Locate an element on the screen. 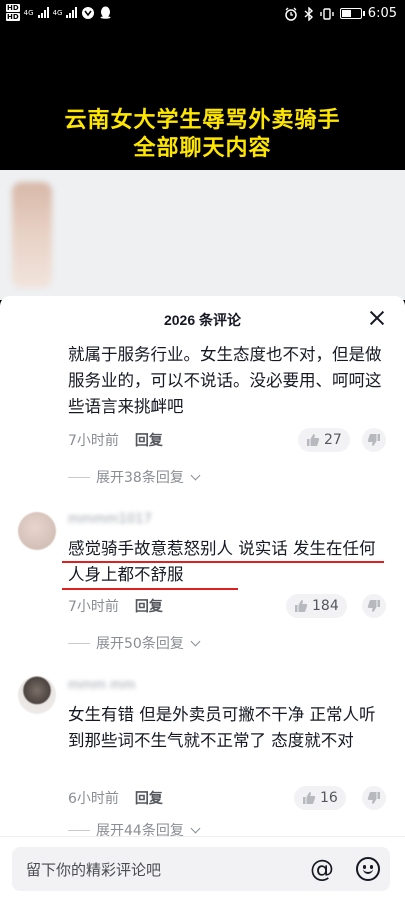 This screenshot has width=405, height=900. comment-username: mmm mm is located at coordinates (101, 685).